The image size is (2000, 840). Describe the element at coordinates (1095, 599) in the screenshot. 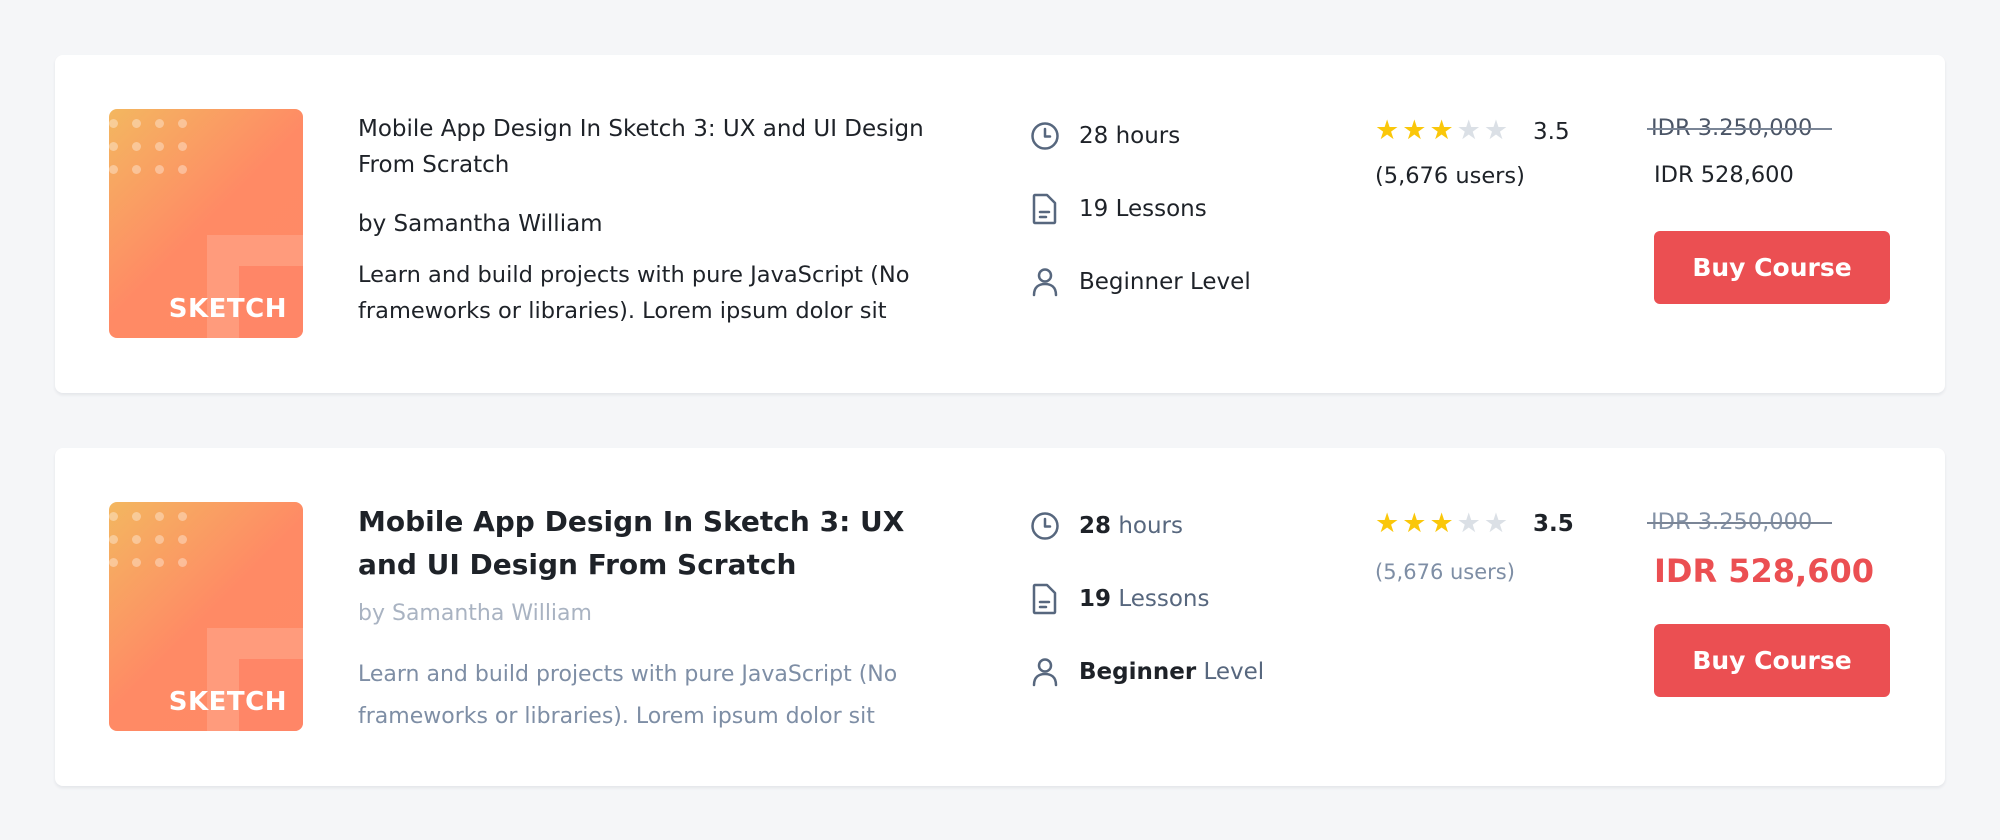

I see `lessons-value: 19` at that location.